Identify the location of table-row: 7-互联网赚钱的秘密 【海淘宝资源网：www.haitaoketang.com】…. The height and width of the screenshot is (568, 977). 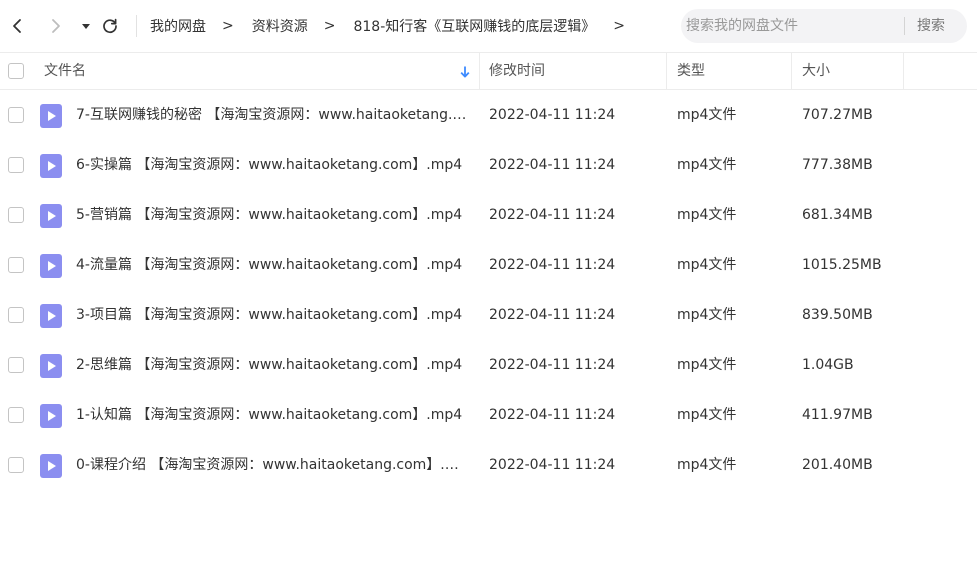
(488, 115).